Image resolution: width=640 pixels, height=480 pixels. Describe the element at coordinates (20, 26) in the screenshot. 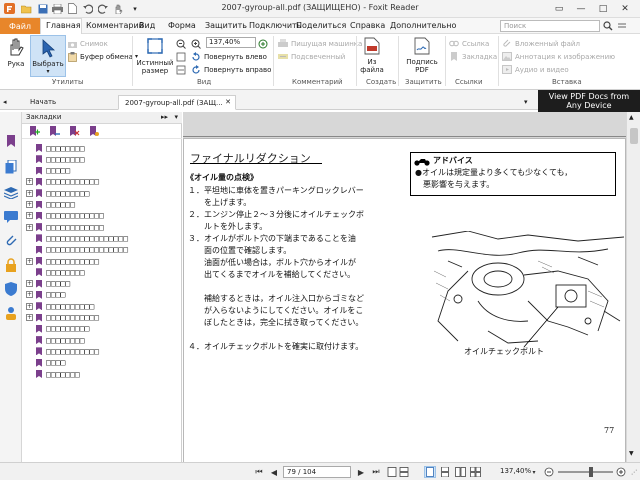

I see `file-menu: Файл` at that location.